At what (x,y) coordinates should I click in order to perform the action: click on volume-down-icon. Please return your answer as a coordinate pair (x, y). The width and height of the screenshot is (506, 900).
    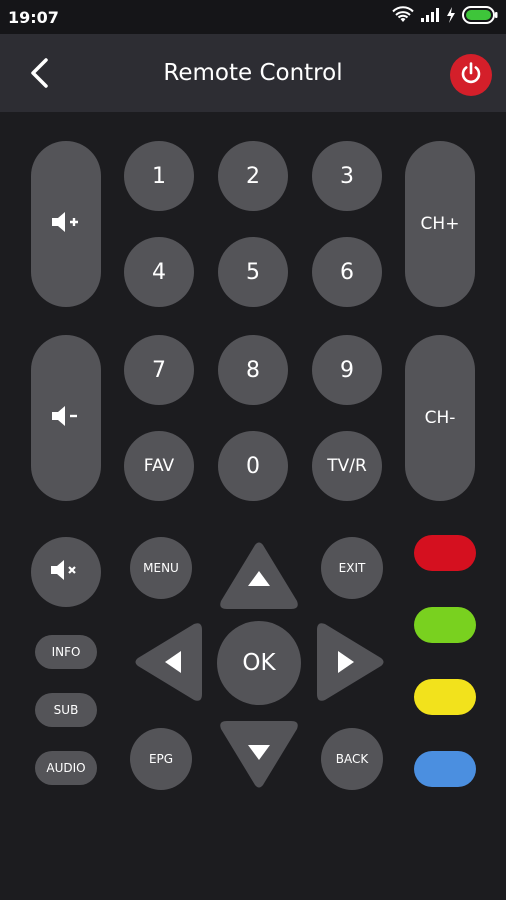
    Looking at the image, I should click on (66, 418).